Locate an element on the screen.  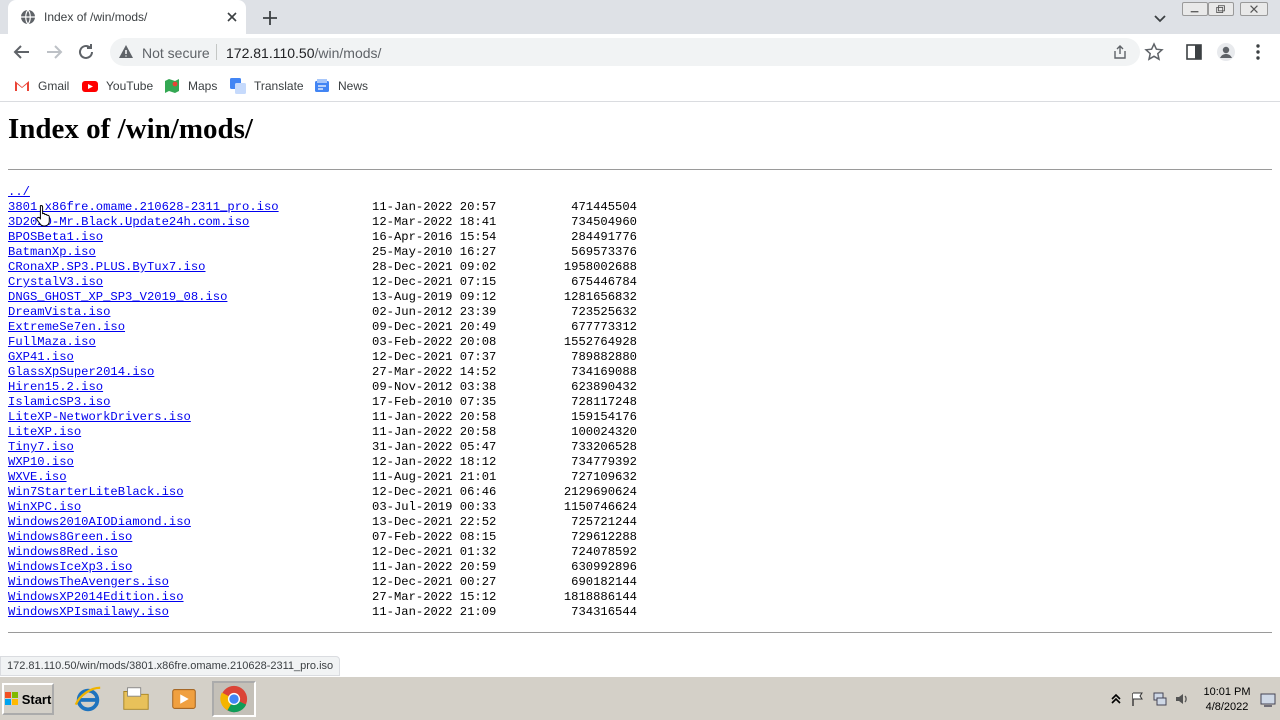
parent-directory-link: ../ is located at coordinates (19, 192).